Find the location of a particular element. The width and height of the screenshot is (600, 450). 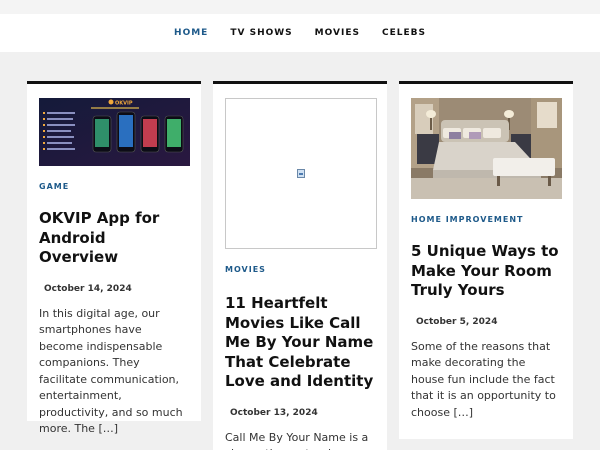

post-thumbnail-app-promo: OKVIP is located at coordinates (114, 132).